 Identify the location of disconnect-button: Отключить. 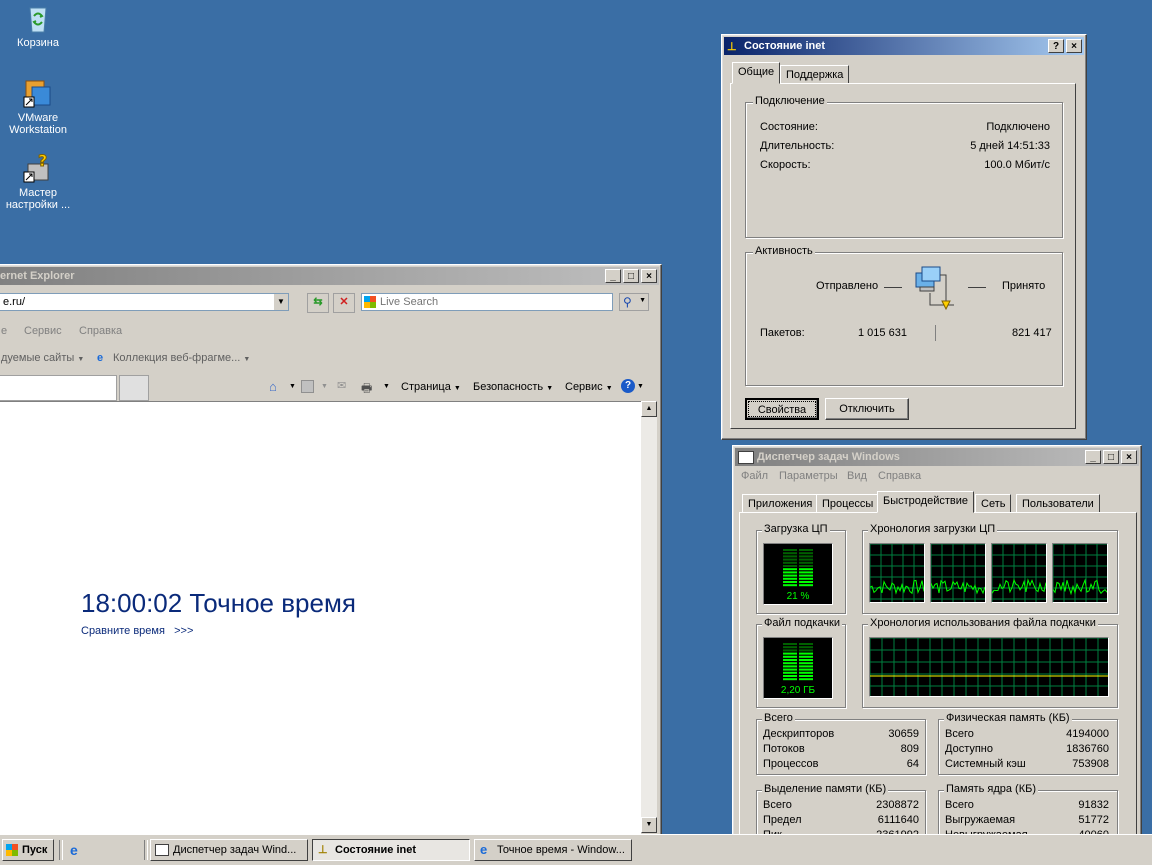
(867, 409).